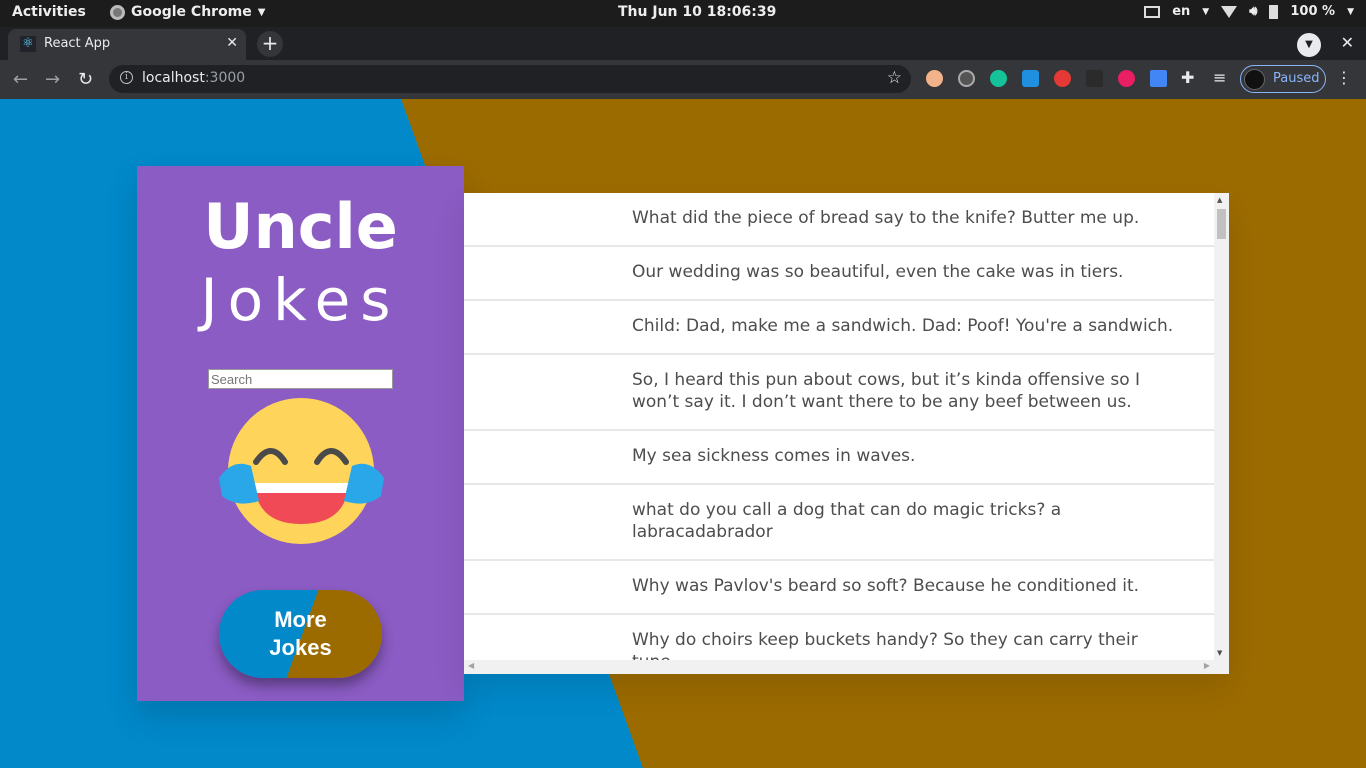 This screenshot has width=1366, height=768. I want to click on app-menu: Google Chrome ▼, so click(187, 12).